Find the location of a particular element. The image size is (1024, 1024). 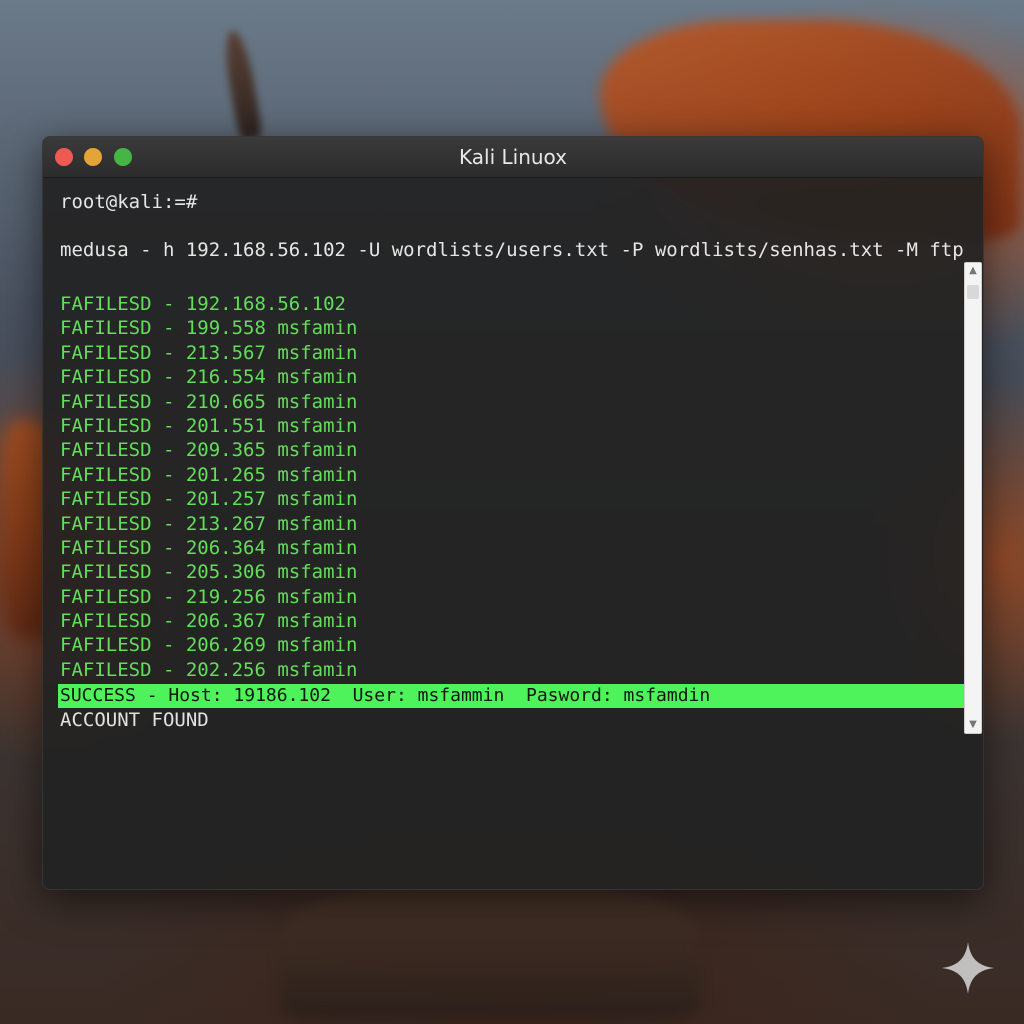

log-line: FAFILESD - 199.558 msfamin is located at coordinates (209, 328).